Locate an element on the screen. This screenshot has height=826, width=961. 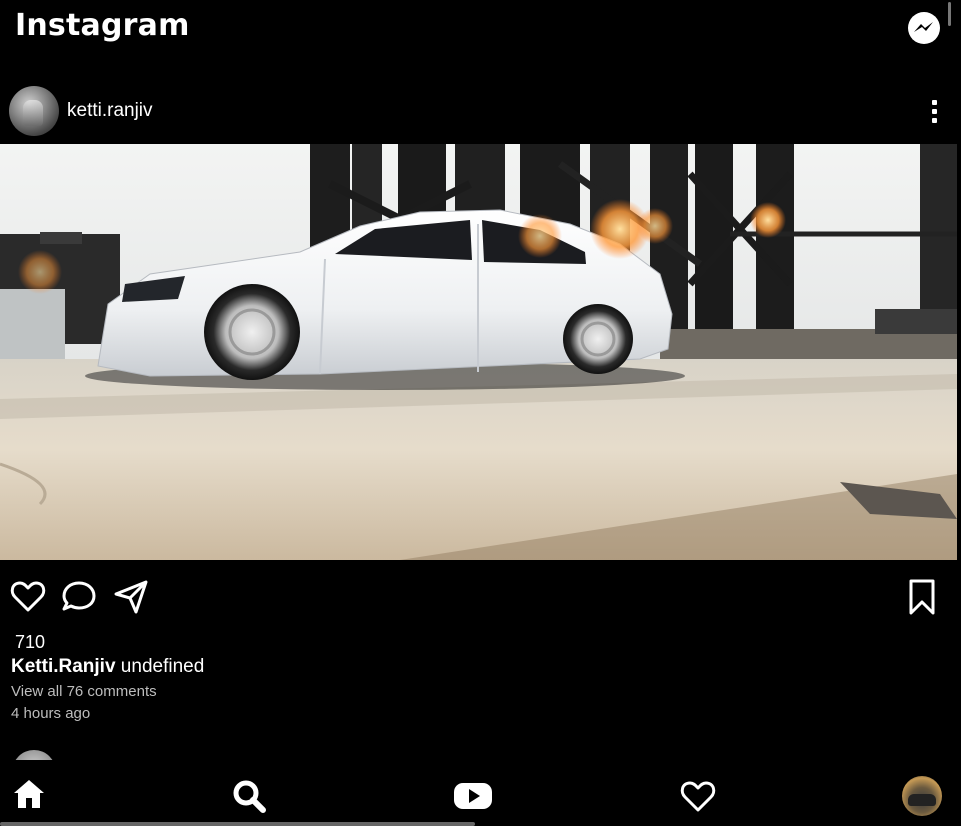
more-options-button is located at coordinates (934, 112).